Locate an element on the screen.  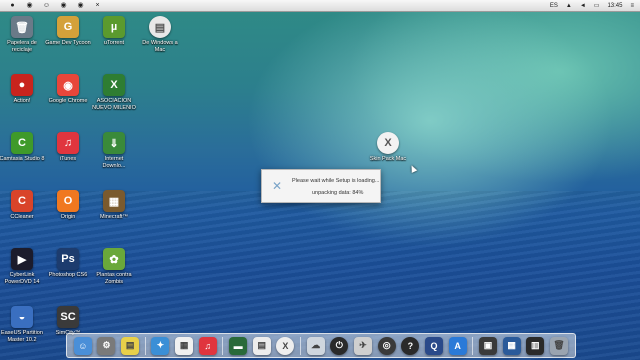
sticky-notes-icon: ▤ is located at coordinates (130, 345).